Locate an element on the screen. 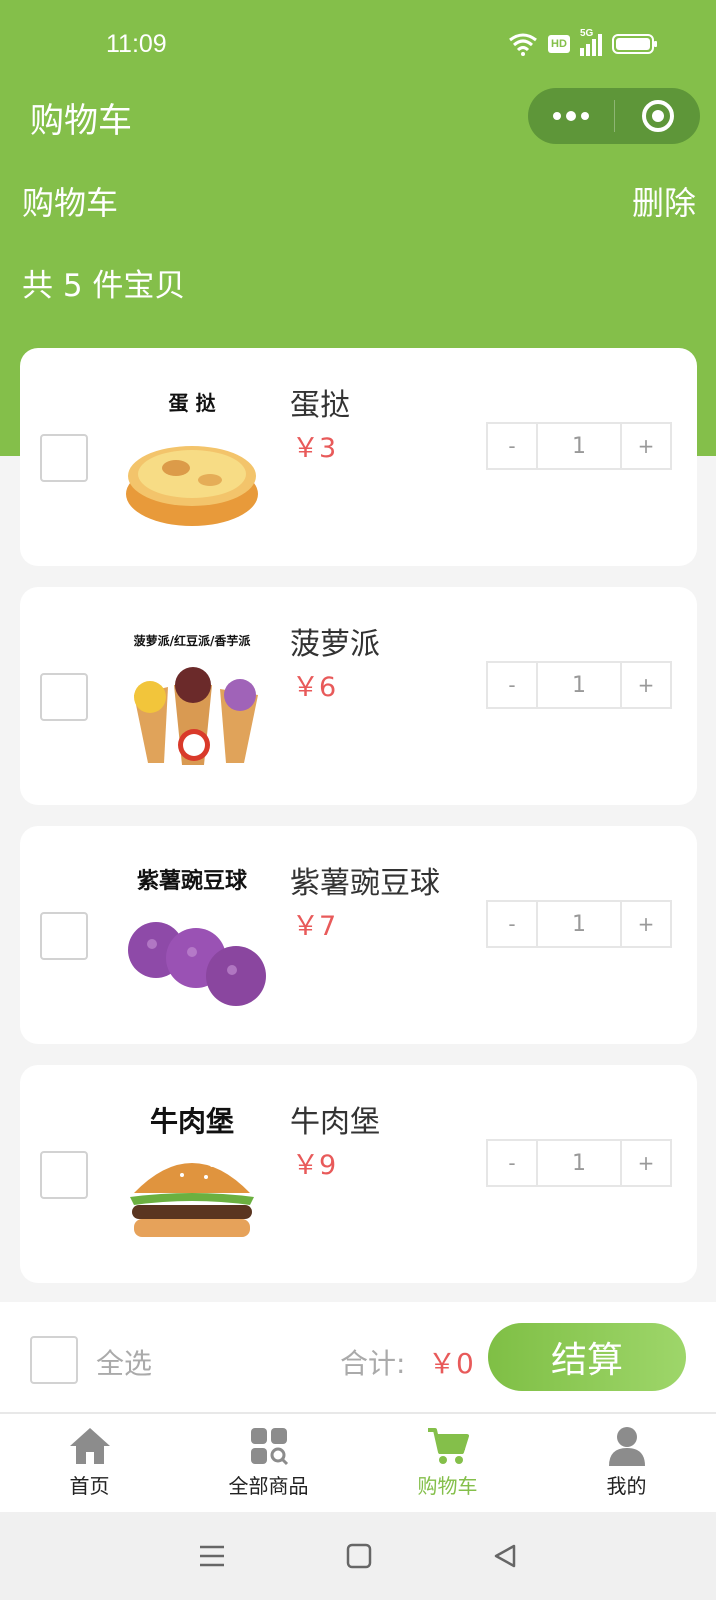 This screenshot has width=716, height=1600. wifi-icon is located at coordinates (523, 44).